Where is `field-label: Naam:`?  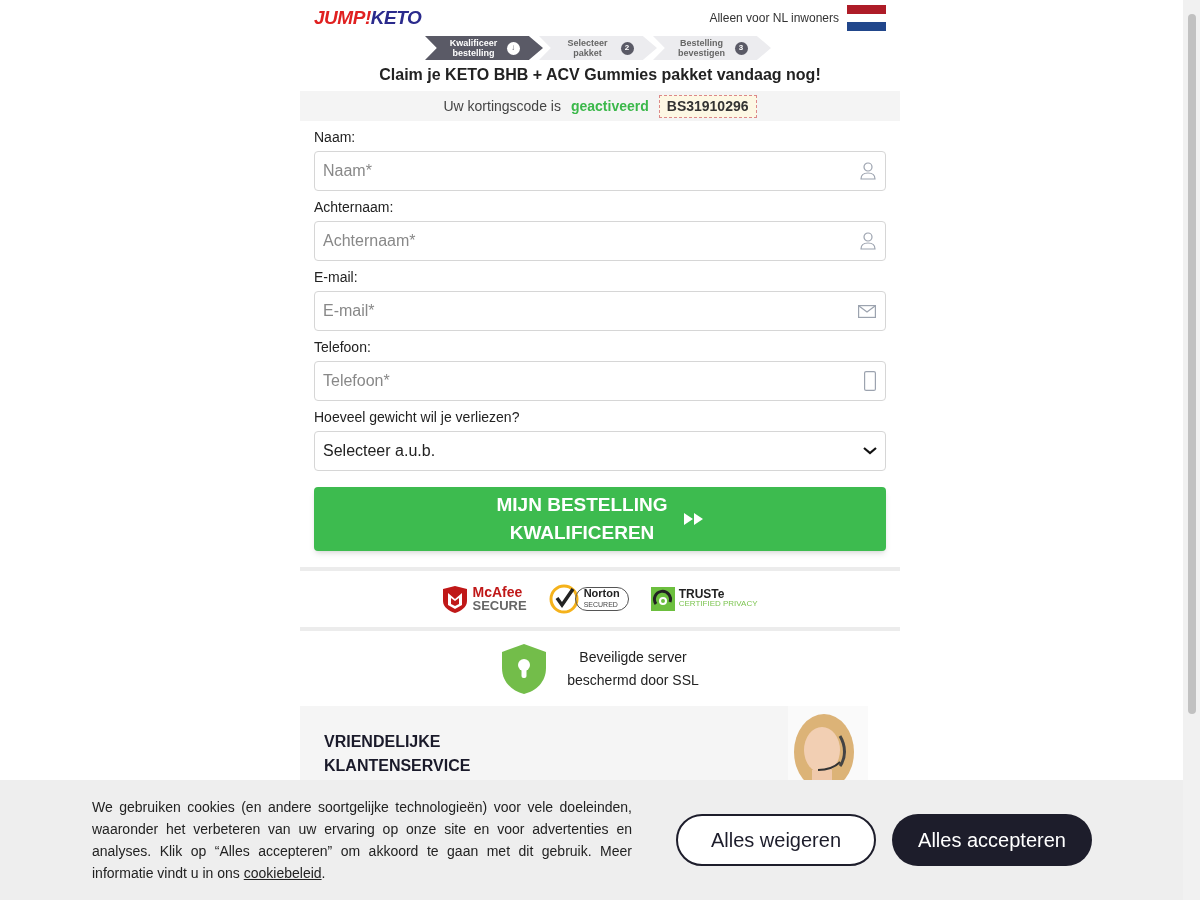 field-label: Naam: is located at coordinates (335, 137).